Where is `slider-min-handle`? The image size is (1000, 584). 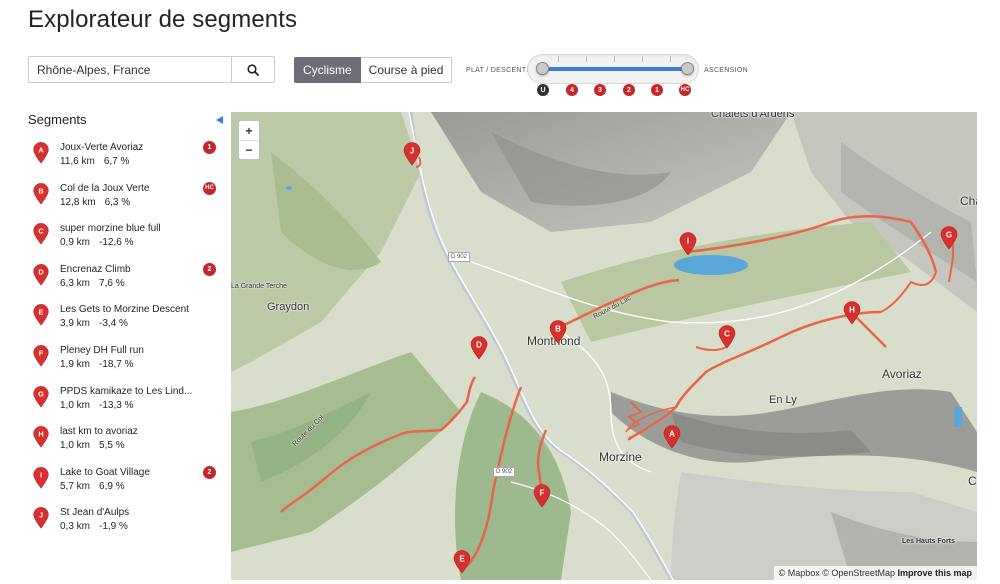 slider-min-handle is located at coordinates (542, 68).